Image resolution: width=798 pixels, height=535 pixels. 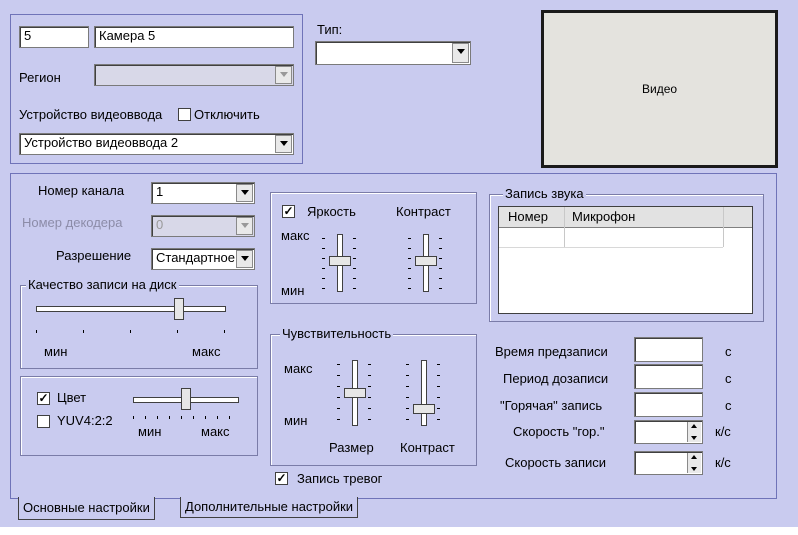 What do you see at coordinates (184, 114) in the screenshot?
I see `disable-checkbox` at bounding box center [184, 114].